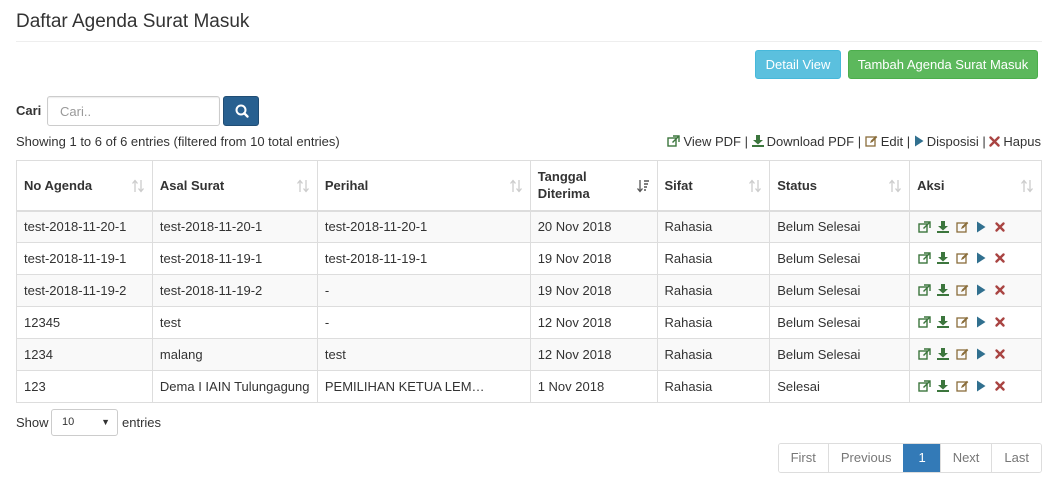 Image resolution: width=1055 pixels, height=491 pixels. What do you see at coordinates (84, 258) in the screenshot?
I see `cell-no-agenda: test-2018-11-19-1` at bounding box center [84, 258].